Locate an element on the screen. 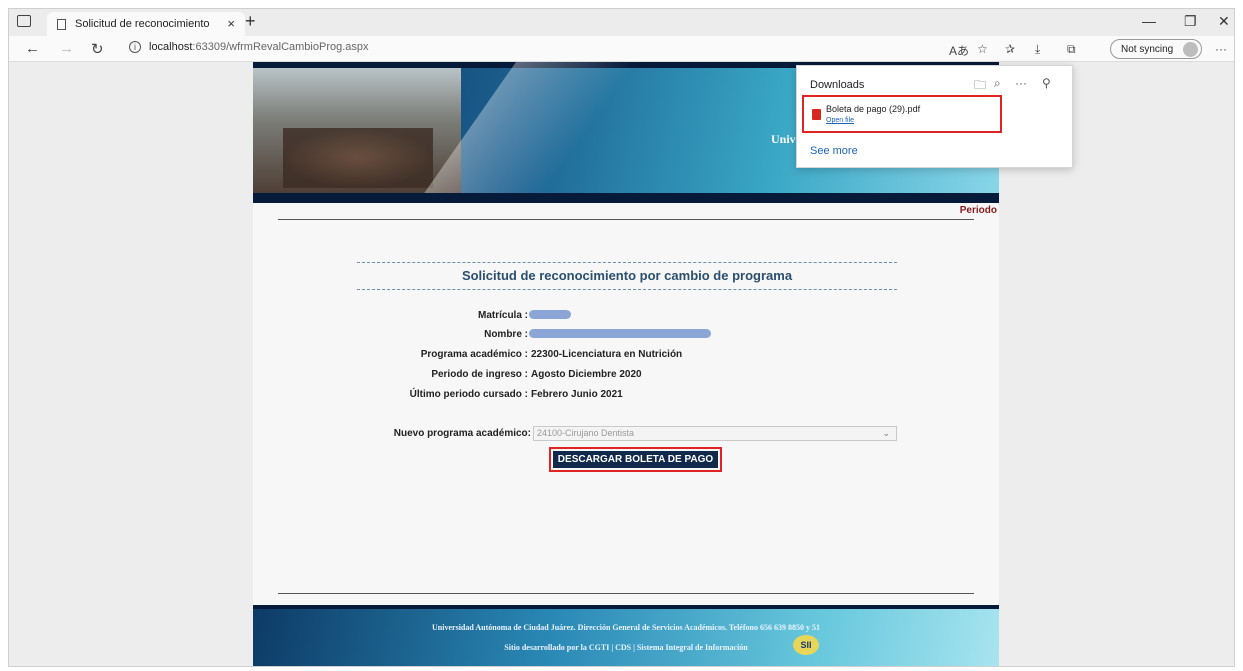 The image size is (1243, 671). chevron-down-icon: ⌄ is located at coordinates (886, 433).